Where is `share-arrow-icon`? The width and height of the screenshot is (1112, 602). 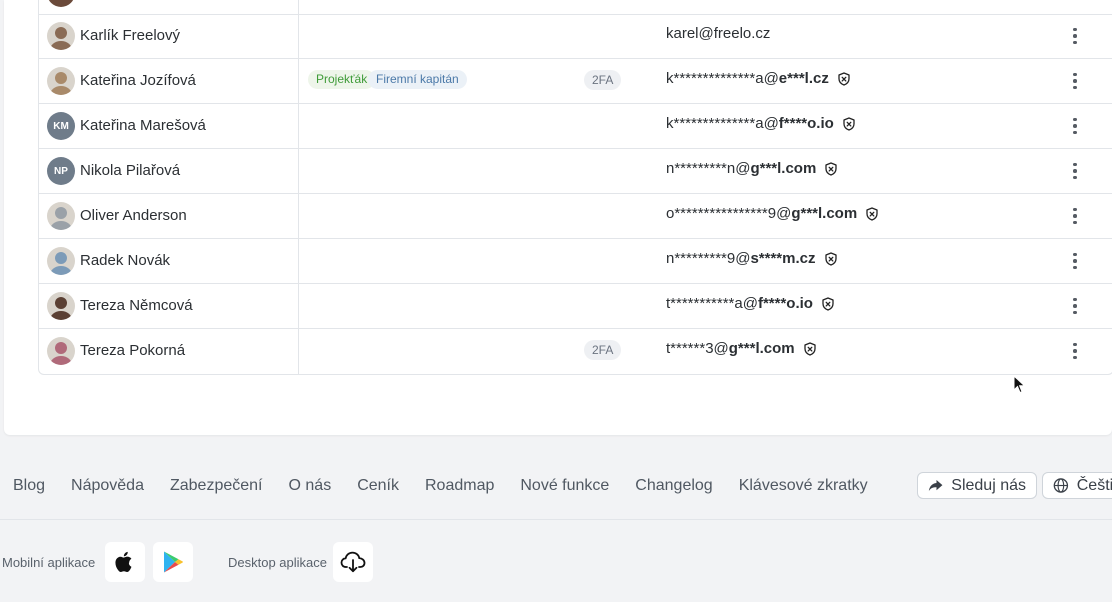
share-arrow-icon is located at coordinates (935, 485).